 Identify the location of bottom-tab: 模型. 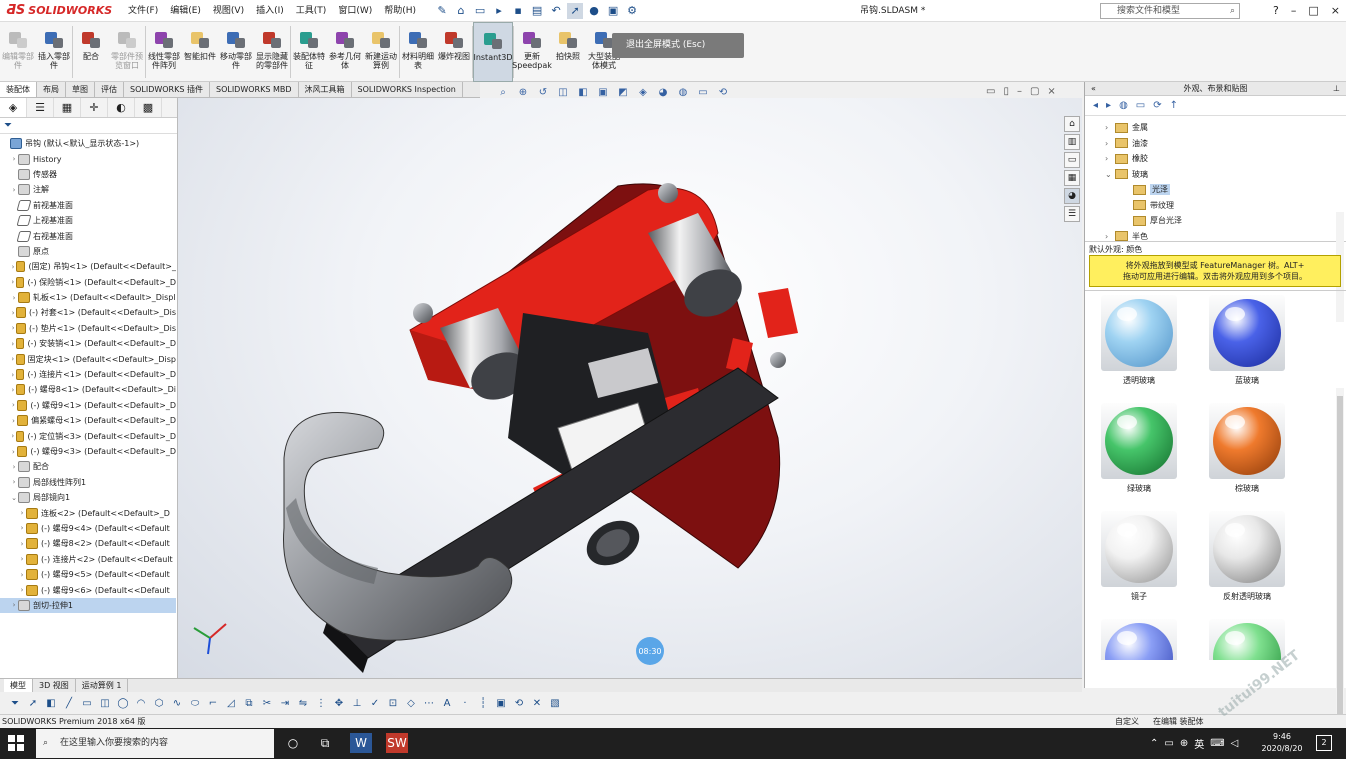
(18, 685).